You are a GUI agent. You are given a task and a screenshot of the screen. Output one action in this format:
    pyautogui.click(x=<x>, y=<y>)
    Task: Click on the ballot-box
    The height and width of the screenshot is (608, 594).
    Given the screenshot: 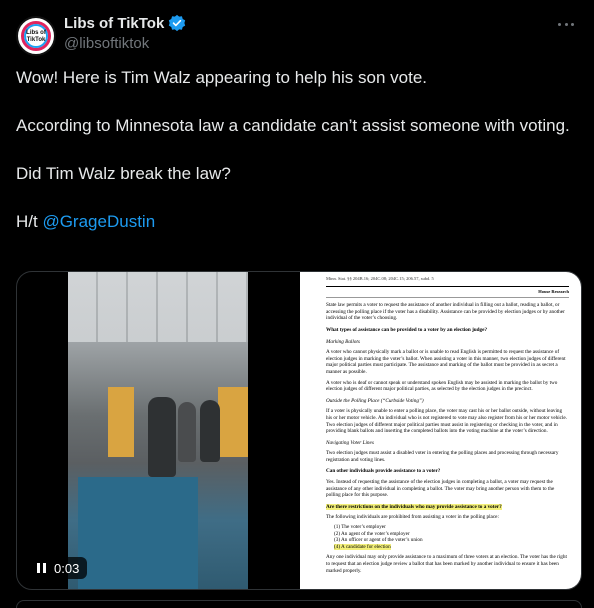 What is the action you would take?
    pyautogui.click(x=138, y=533)
    